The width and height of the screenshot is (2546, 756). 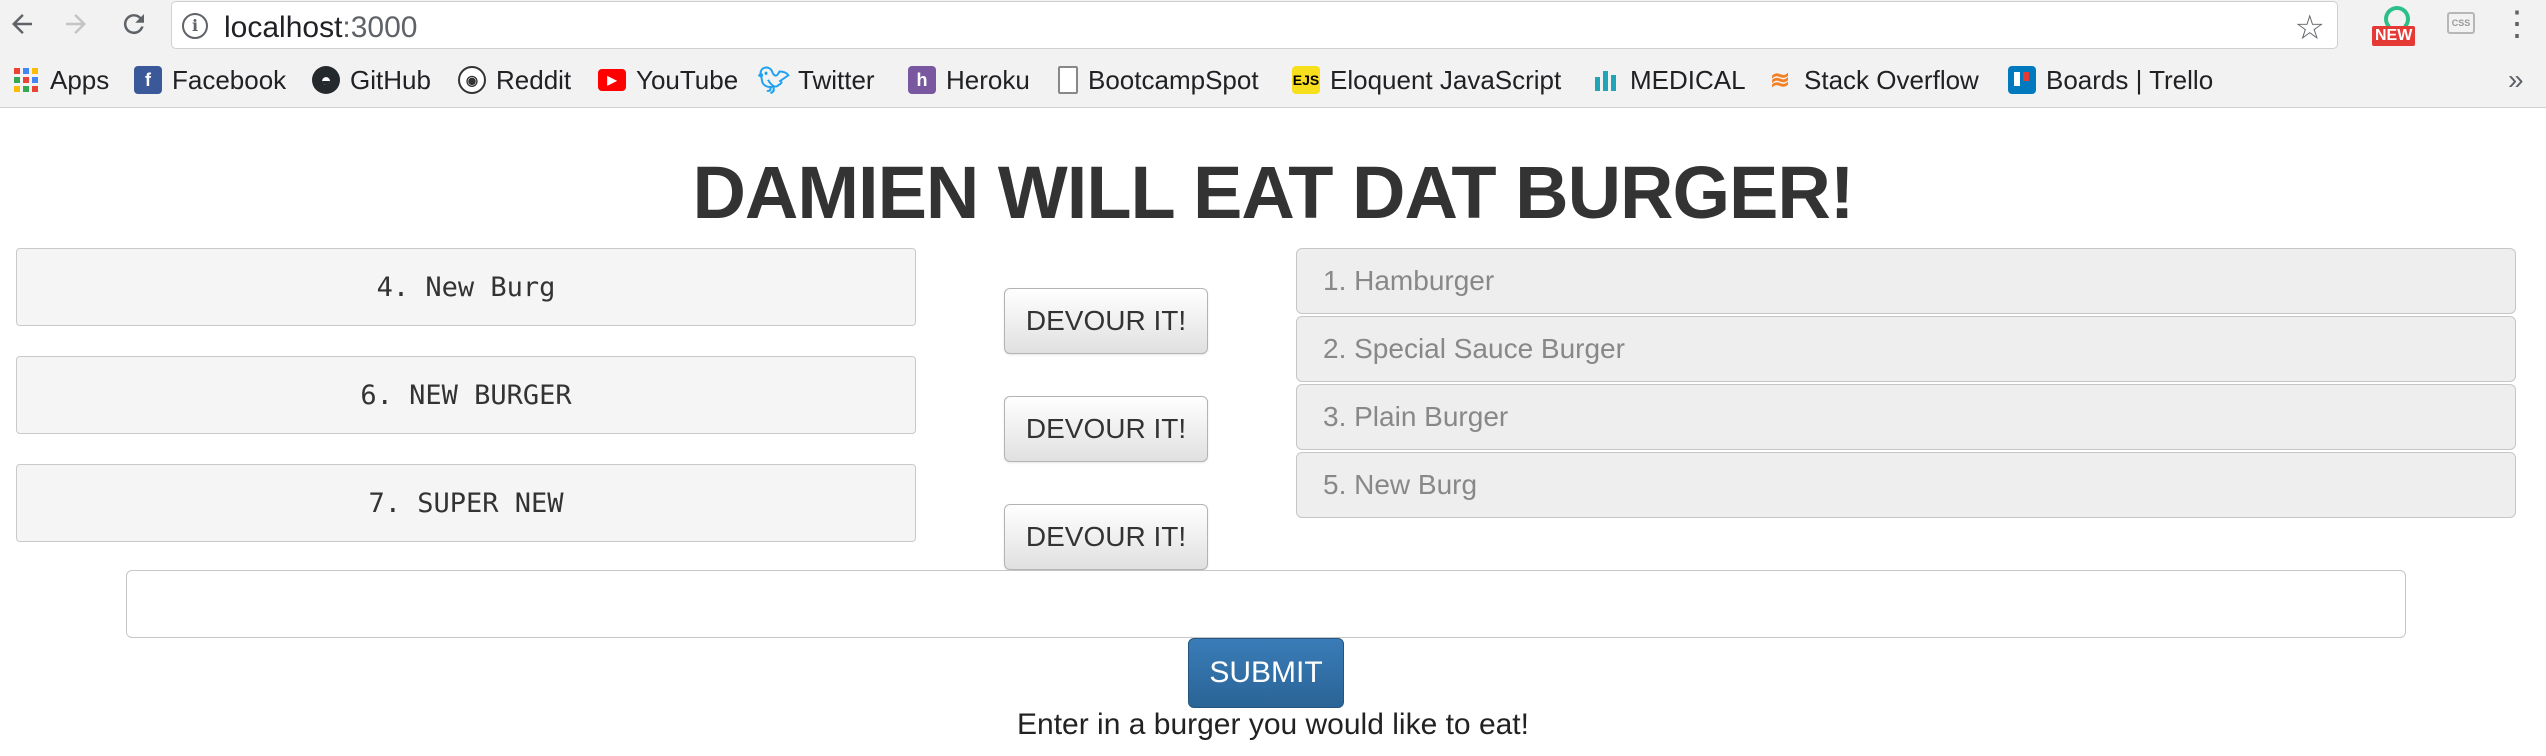 What do you see at coordinates (2110, 80) in the screenshot?
I see `bookmark-trello: Boards | Trello` at bounding box center [2110, 80].